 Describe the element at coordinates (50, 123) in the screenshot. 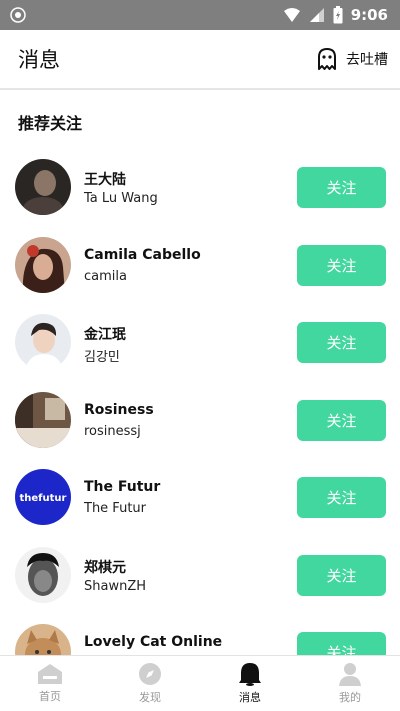

I see `section-title: 推荐关注` at that location.